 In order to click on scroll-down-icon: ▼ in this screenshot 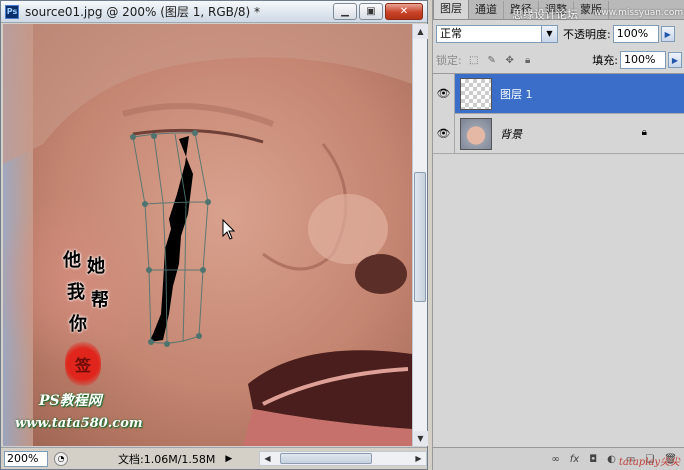, I will do `click(420, 438)`.